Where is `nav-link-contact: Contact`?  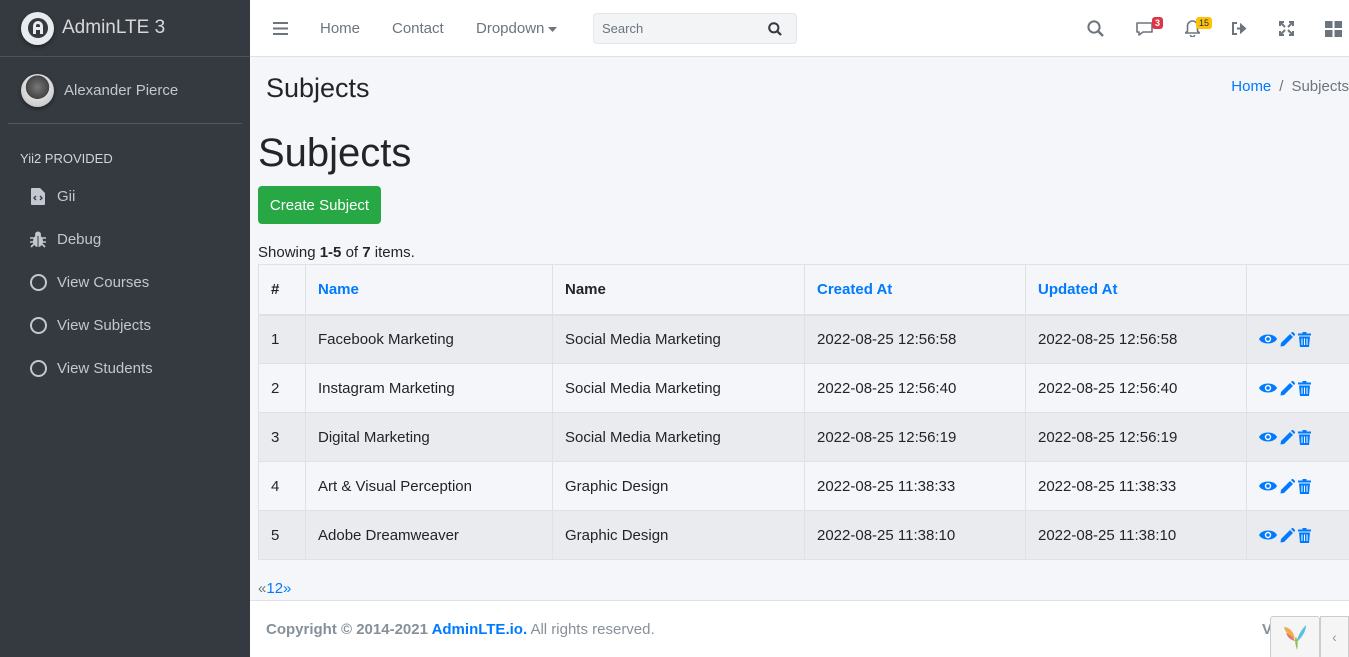
nav-link-contact: Contact is located at coordinates (418, 28).